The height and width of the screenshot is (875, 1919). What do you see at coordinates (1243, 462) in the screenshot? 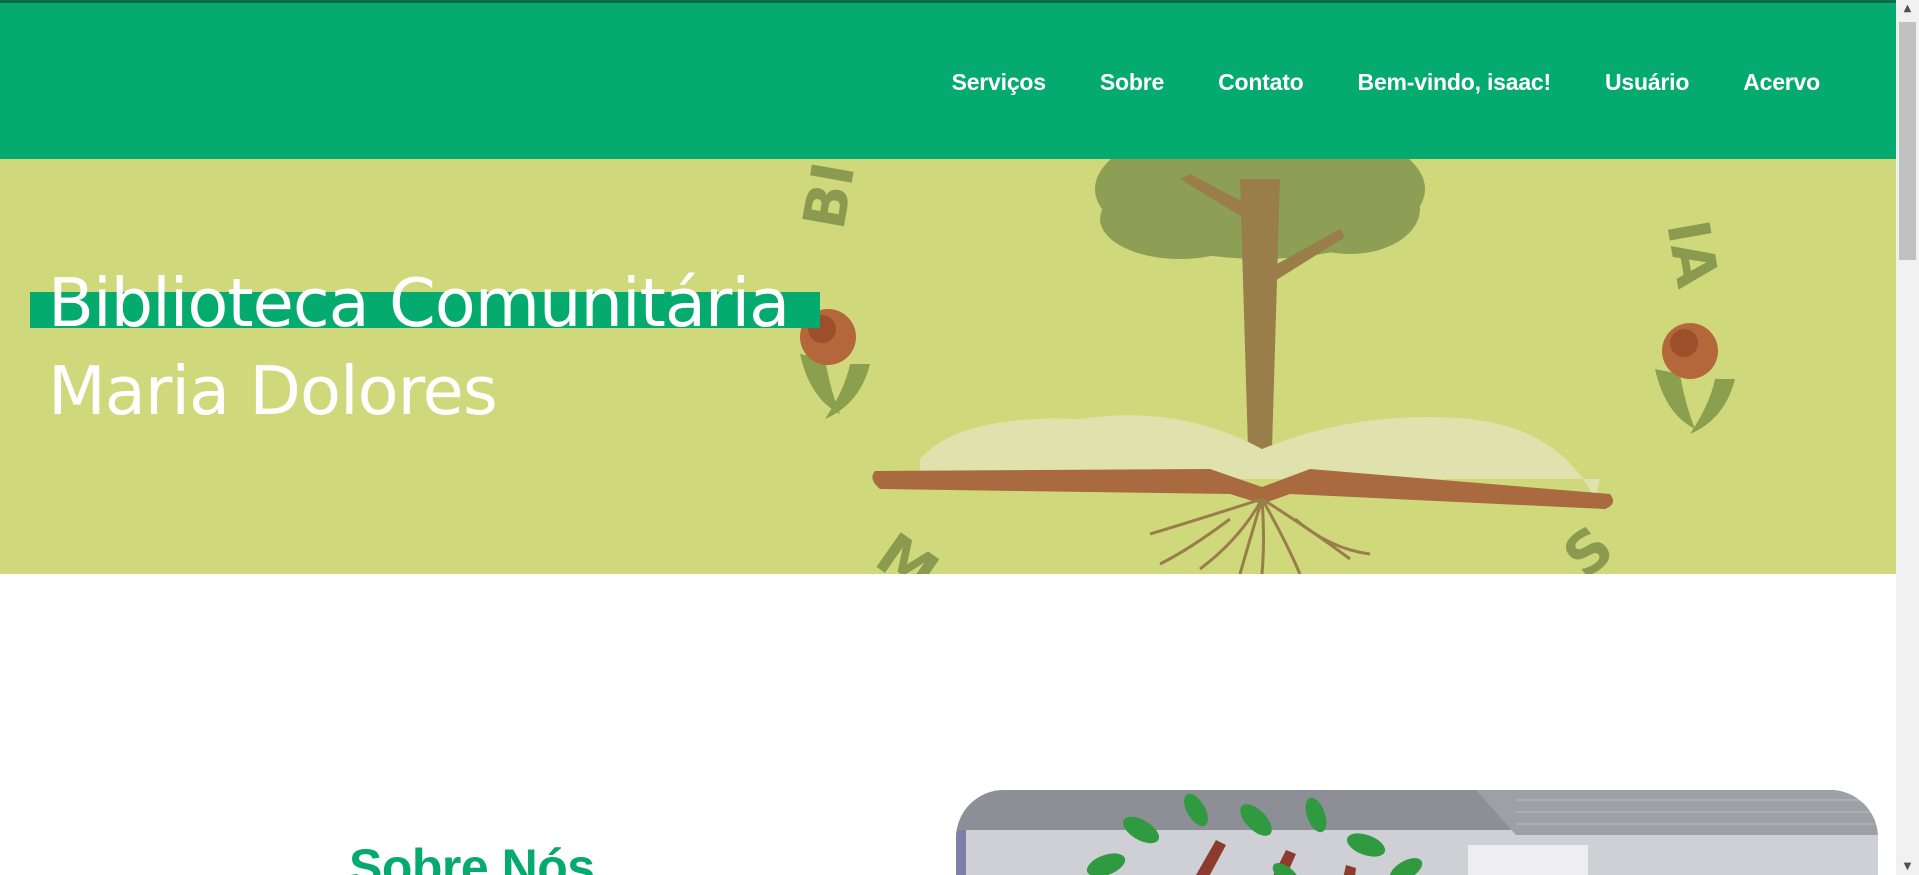
I see `open-book-icon` at bounding box center [1243, 462].